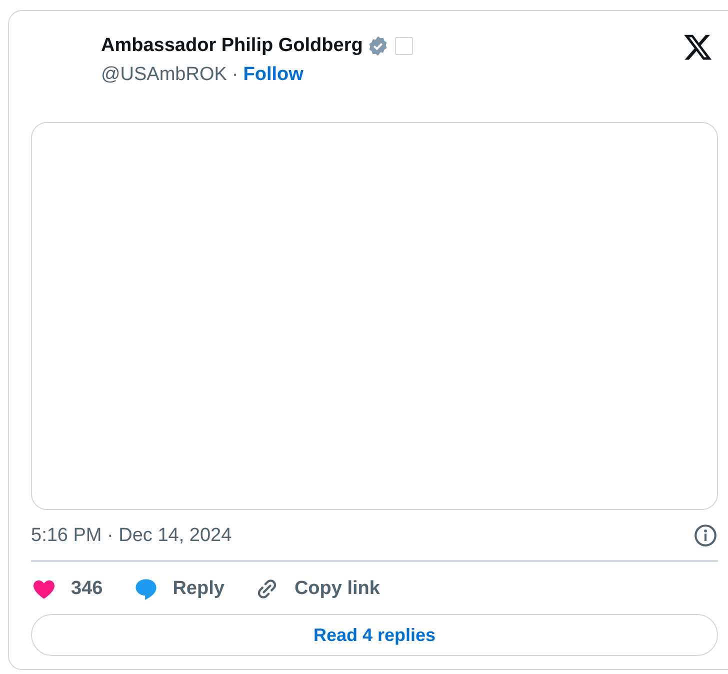 The height and width of the screenshot is (674, 728). What do you see at coordinates (232, 46) in the screenshot?
I see `author-name: Ambassador Philip Goldberg` at bounding box center [232, 46].